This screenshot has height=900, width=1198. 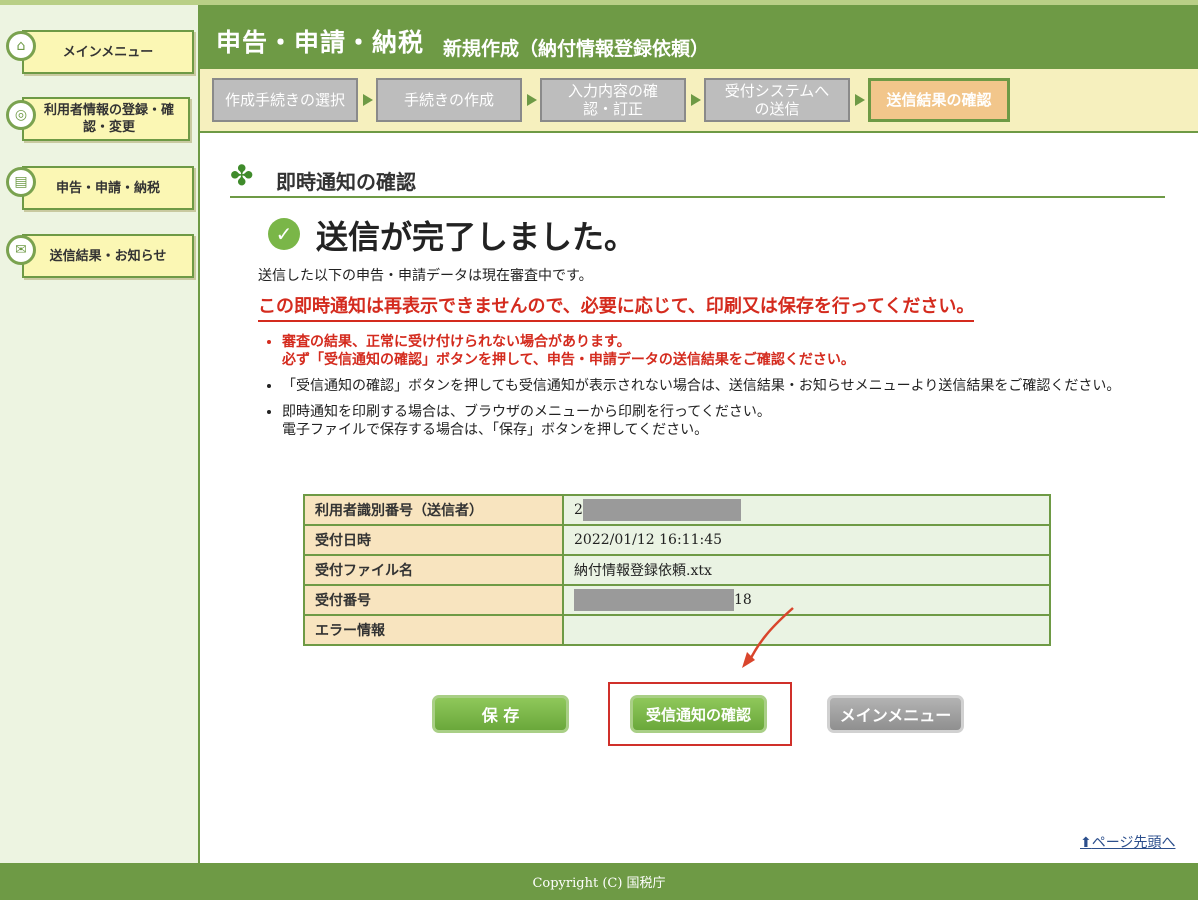 I want to click on page-top-link: ⬆ページ先頭へ, so click(x=1127, y=842).